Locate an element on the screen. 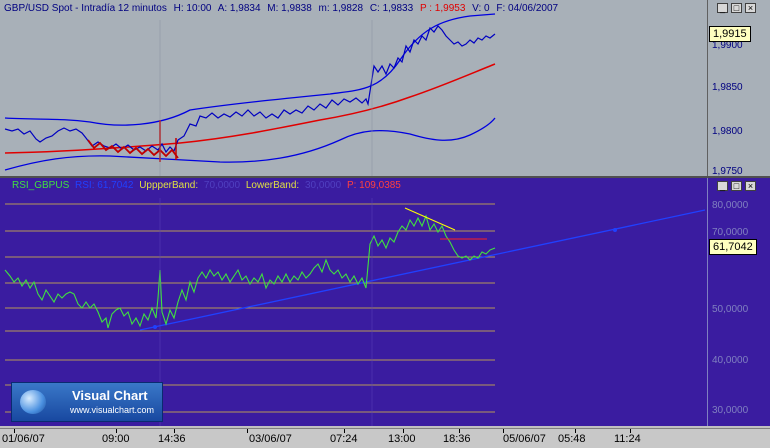 This screenshot has width=770, height=448. rsi-p-value: P: 109,0385 is located at coordinates (373, 185).